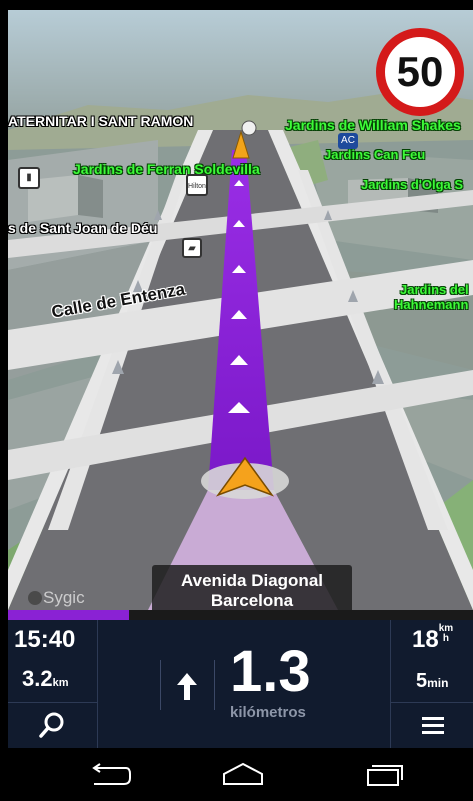 This screenshot has height=801, width=473. Describe the element at coordinates (348, 141) in the screenshot. I see `ac-badge: AC` at that location.